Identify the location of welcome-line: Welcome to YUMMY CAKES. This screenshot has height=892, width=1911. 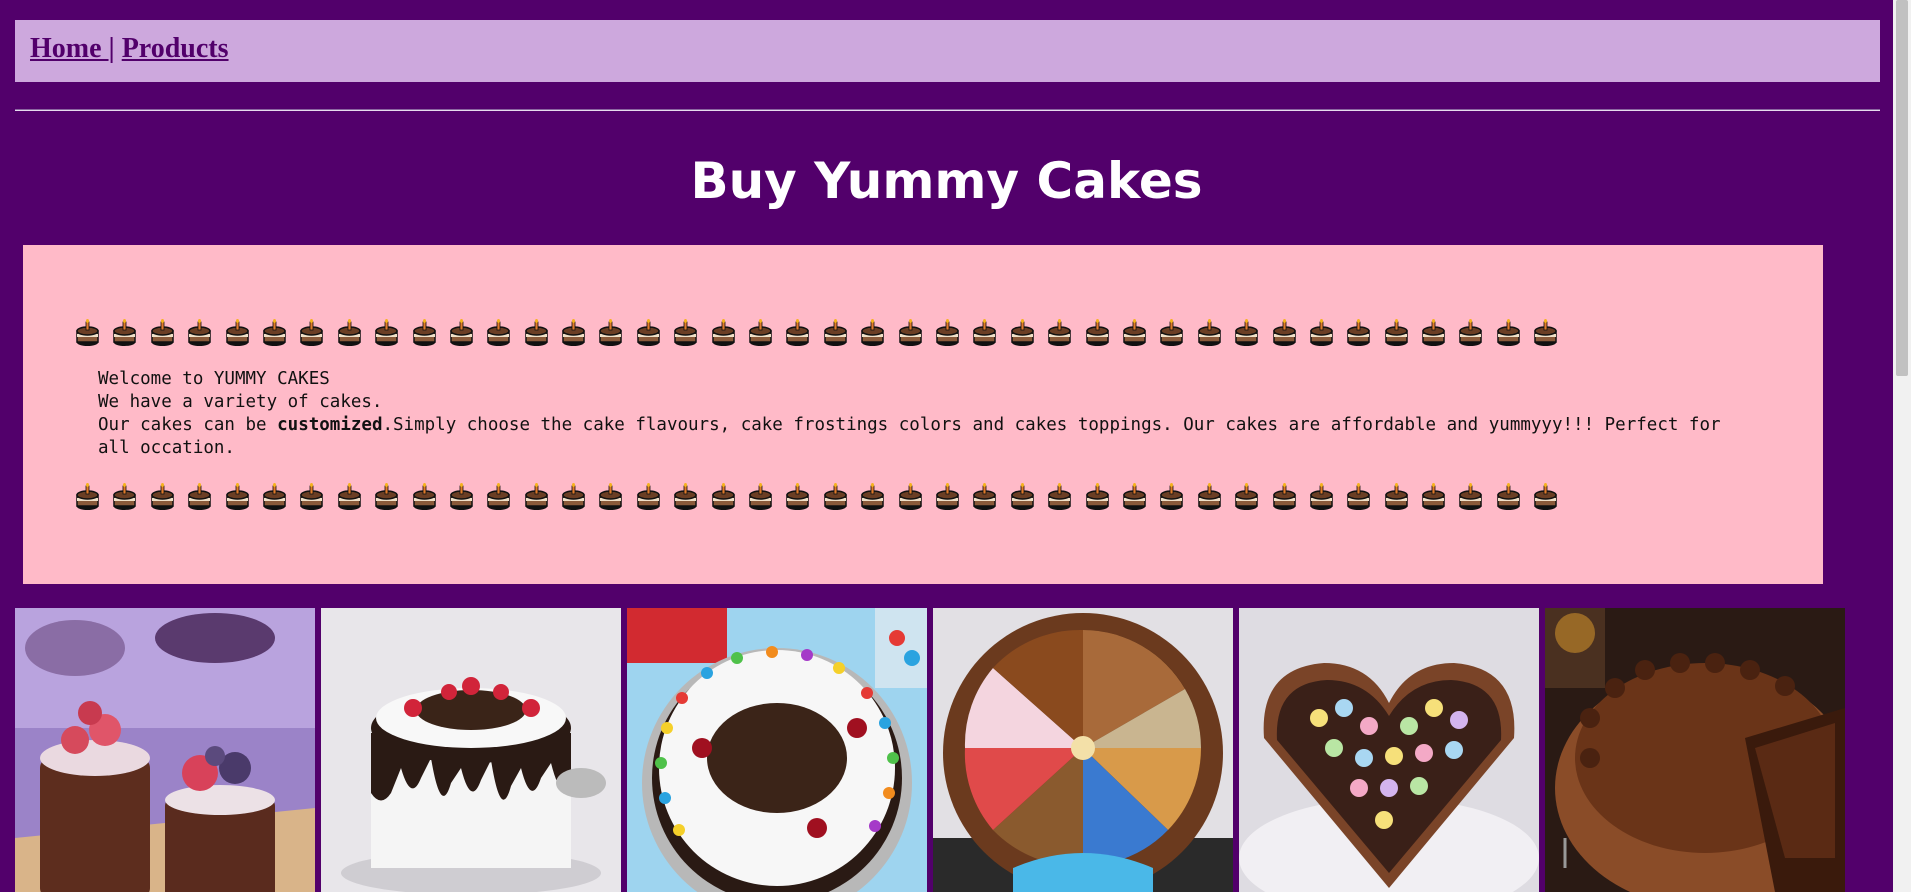
(214, 379).